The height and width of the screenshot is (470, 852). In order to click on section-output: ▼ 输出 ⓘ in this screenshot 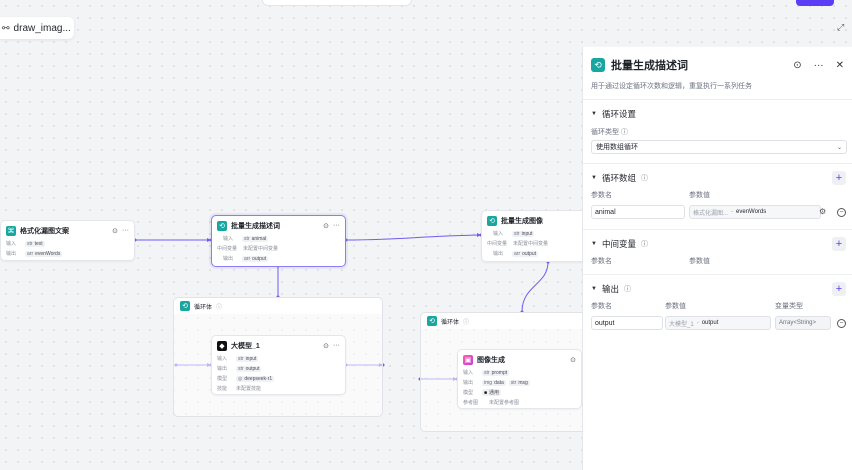, I will do `click(611, 289)`.